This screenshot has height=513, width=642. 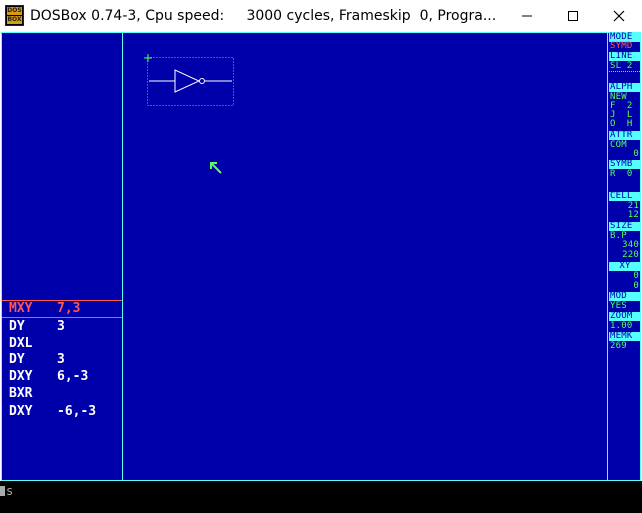 I want to click on command-name: MXY, so click(x=21, y=308).